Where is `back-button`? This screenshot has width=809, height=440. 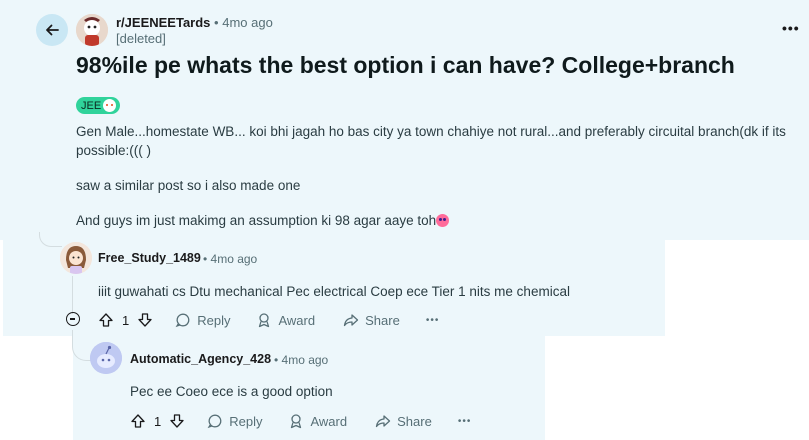
back-button is located at coordinates (52, 30).